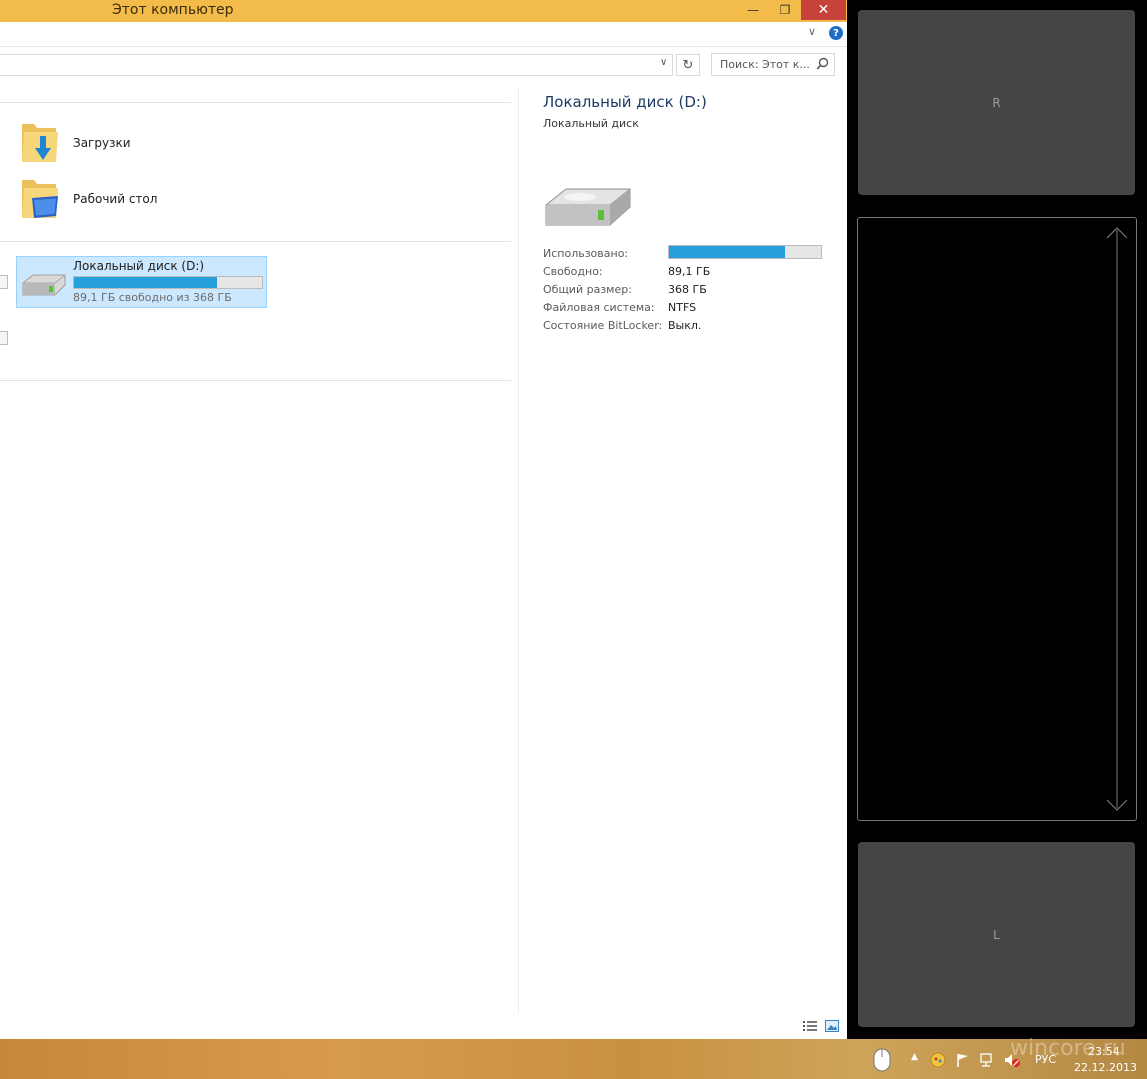 This screenshot has width=1147, height=1079. What do you see at coordinates (810, 1026) in the screenshot?
I see `details-view-icon` at bounding box center [810, 1026].